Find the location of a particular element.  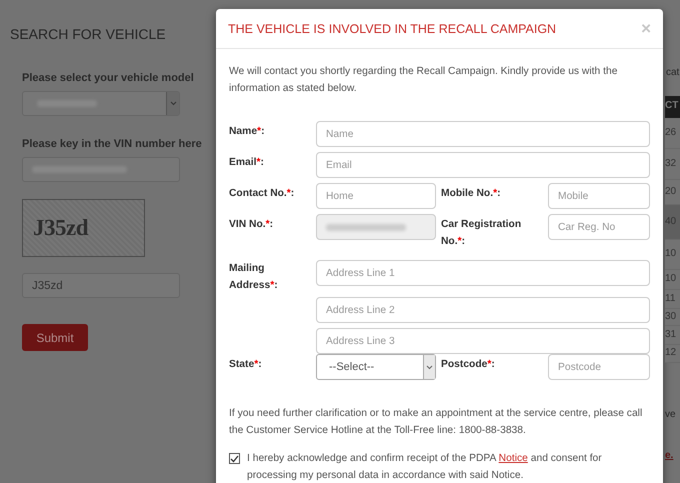

table-cell: 30 is located at coordinates (672, 317).